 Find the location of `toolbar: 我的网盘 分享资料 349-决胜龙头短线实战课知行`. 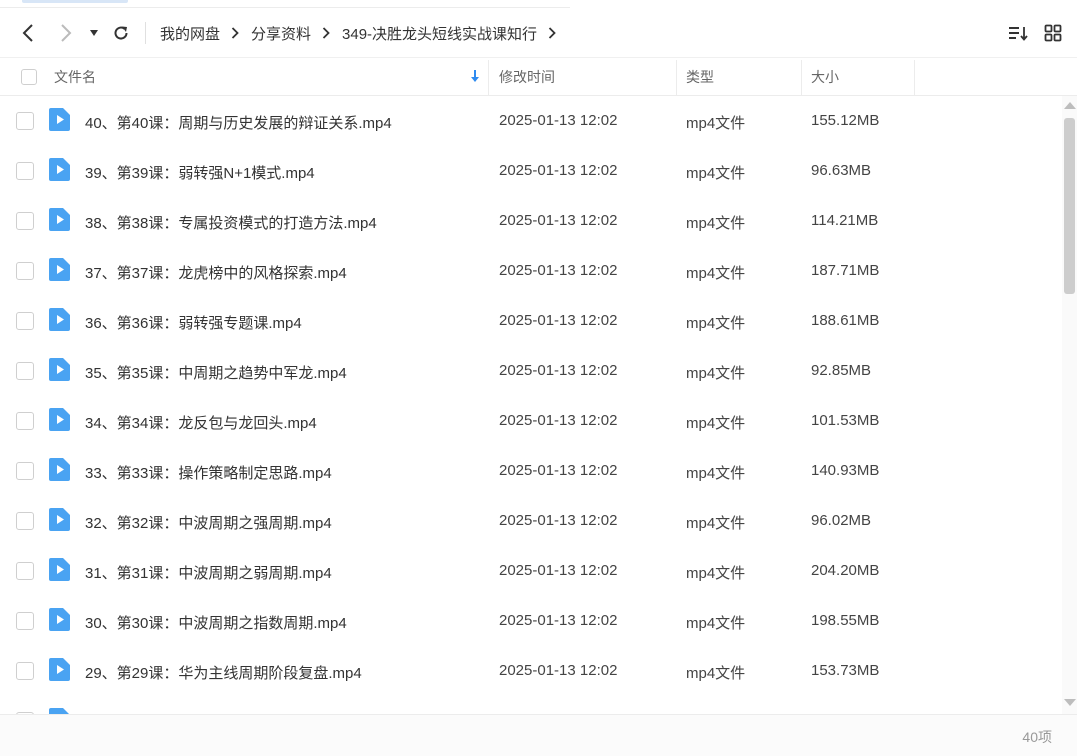

toolbar: 我的网盘 分享资料 349-决胜龙头短线实战课知行 is located at coordinates (538, 32).